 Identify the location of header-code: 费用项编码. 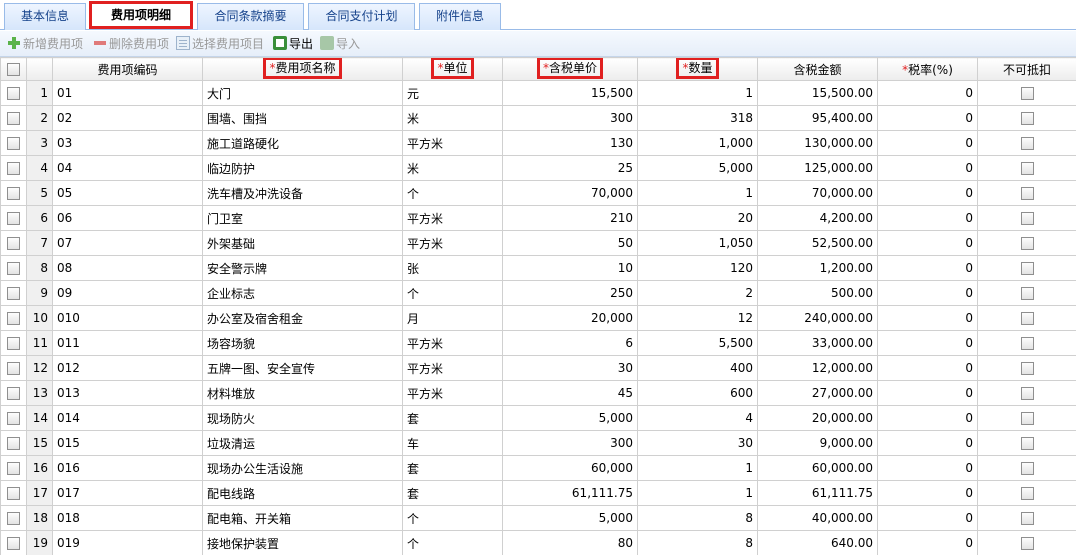
(127, 69).